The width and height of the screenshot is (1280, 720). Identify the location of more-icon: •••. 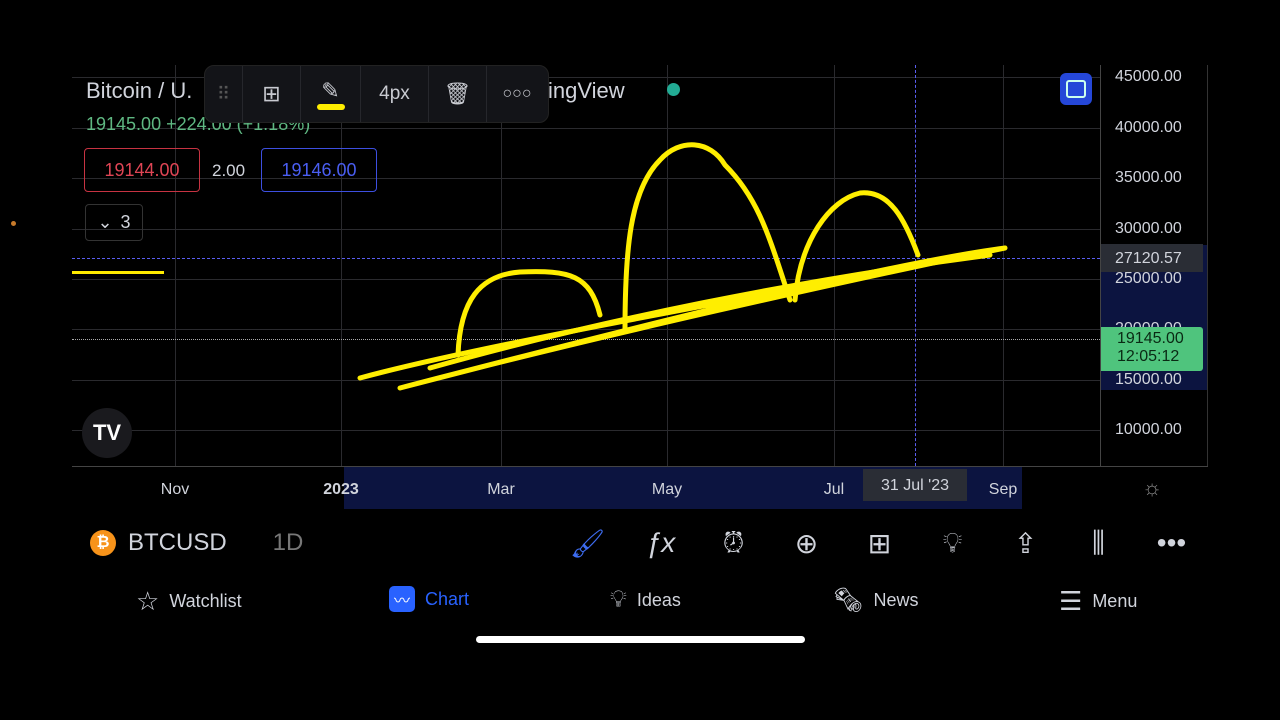
(1171, 543).